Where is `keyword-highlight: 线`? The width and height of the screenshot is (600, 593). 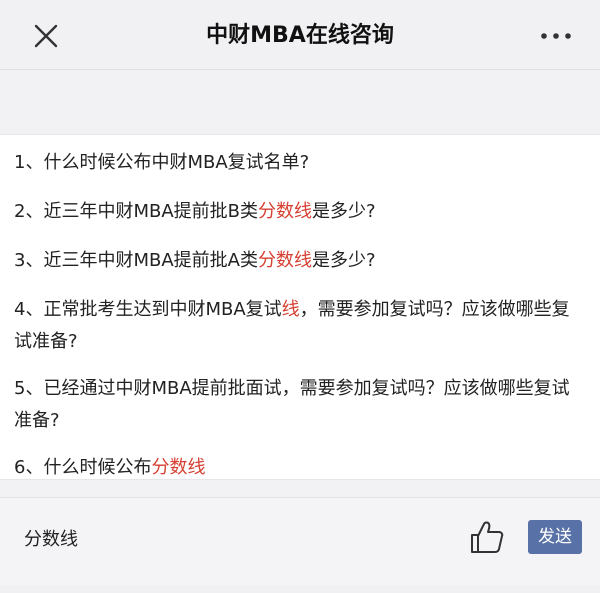 keyword-highlight: 线 is located at coordinates (290, 309).